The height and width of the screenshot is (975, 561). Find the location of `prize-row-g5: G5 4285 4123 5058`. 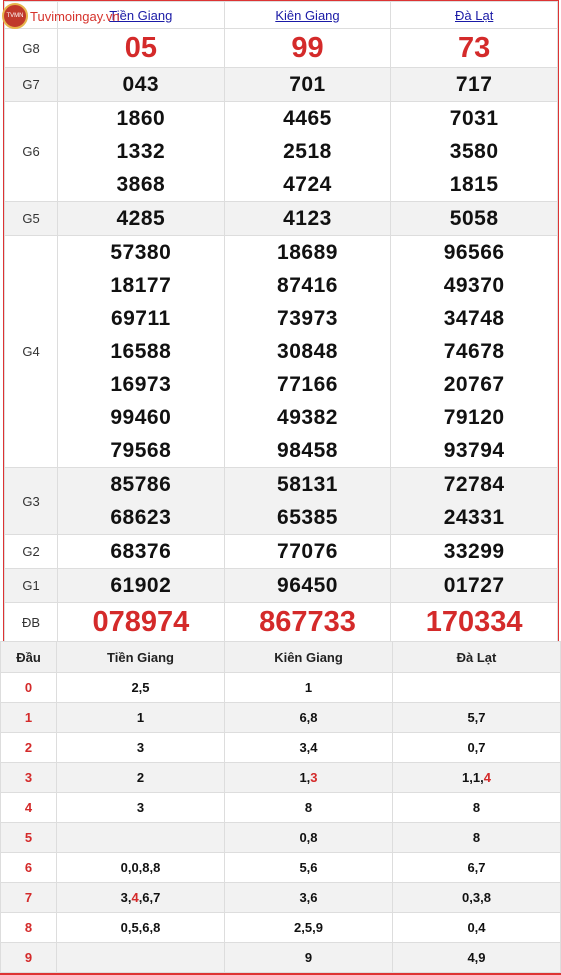

prize-row-g5: G5 4285 4123 5058 is located at coordinates (281, 218).